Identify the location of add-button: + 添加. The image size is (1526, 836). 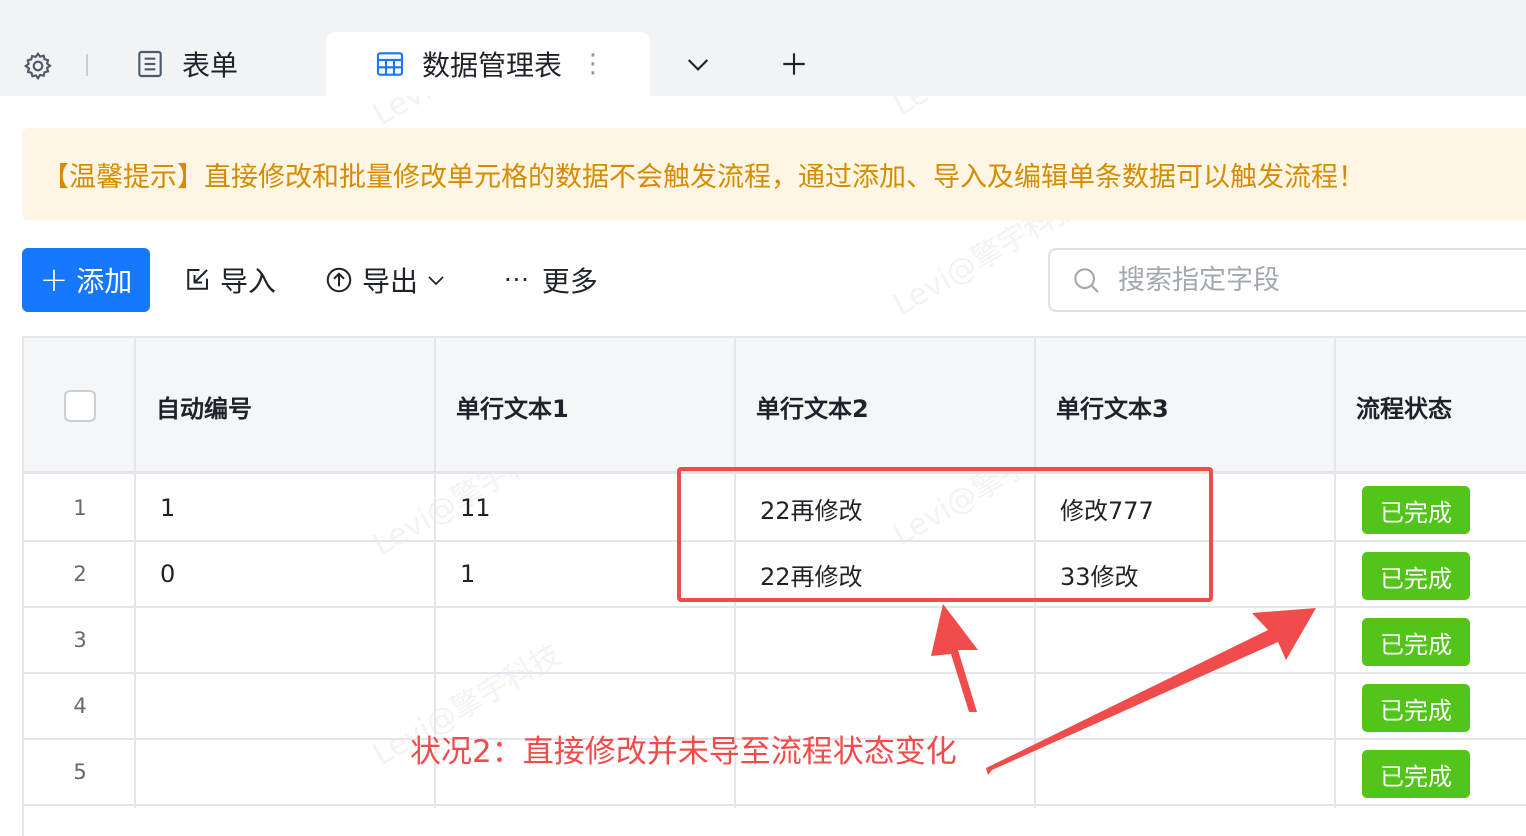
(86, 280).